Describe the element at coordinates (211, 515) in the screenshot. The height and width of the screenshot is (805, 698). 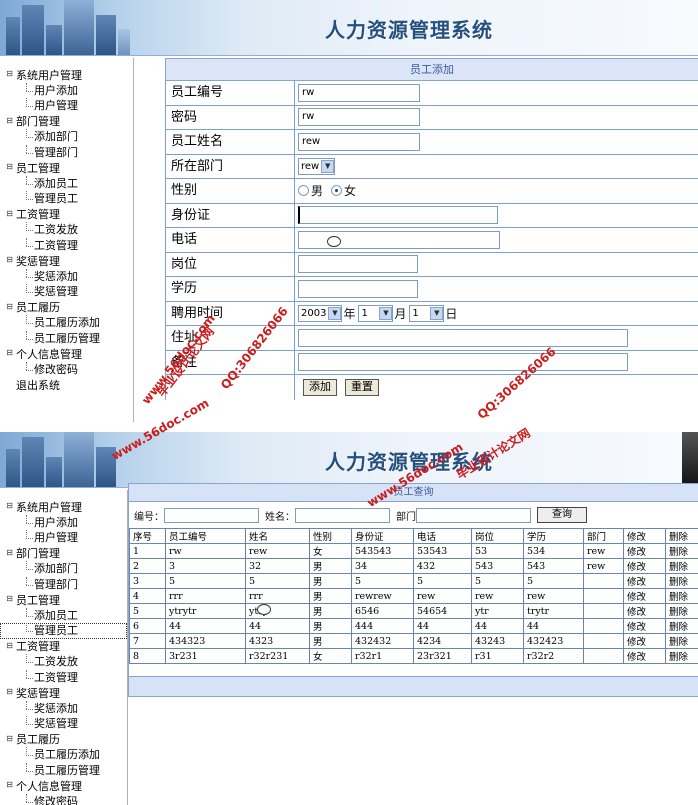
I see `query-emp-no-input` at that location.